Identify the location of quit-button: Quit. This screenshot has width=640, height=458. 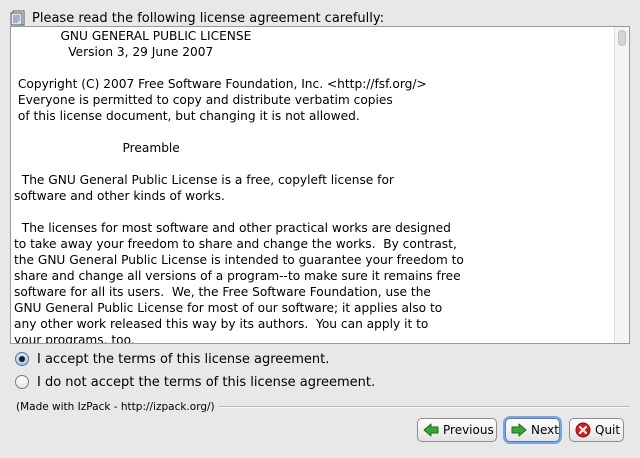
(596, 430).